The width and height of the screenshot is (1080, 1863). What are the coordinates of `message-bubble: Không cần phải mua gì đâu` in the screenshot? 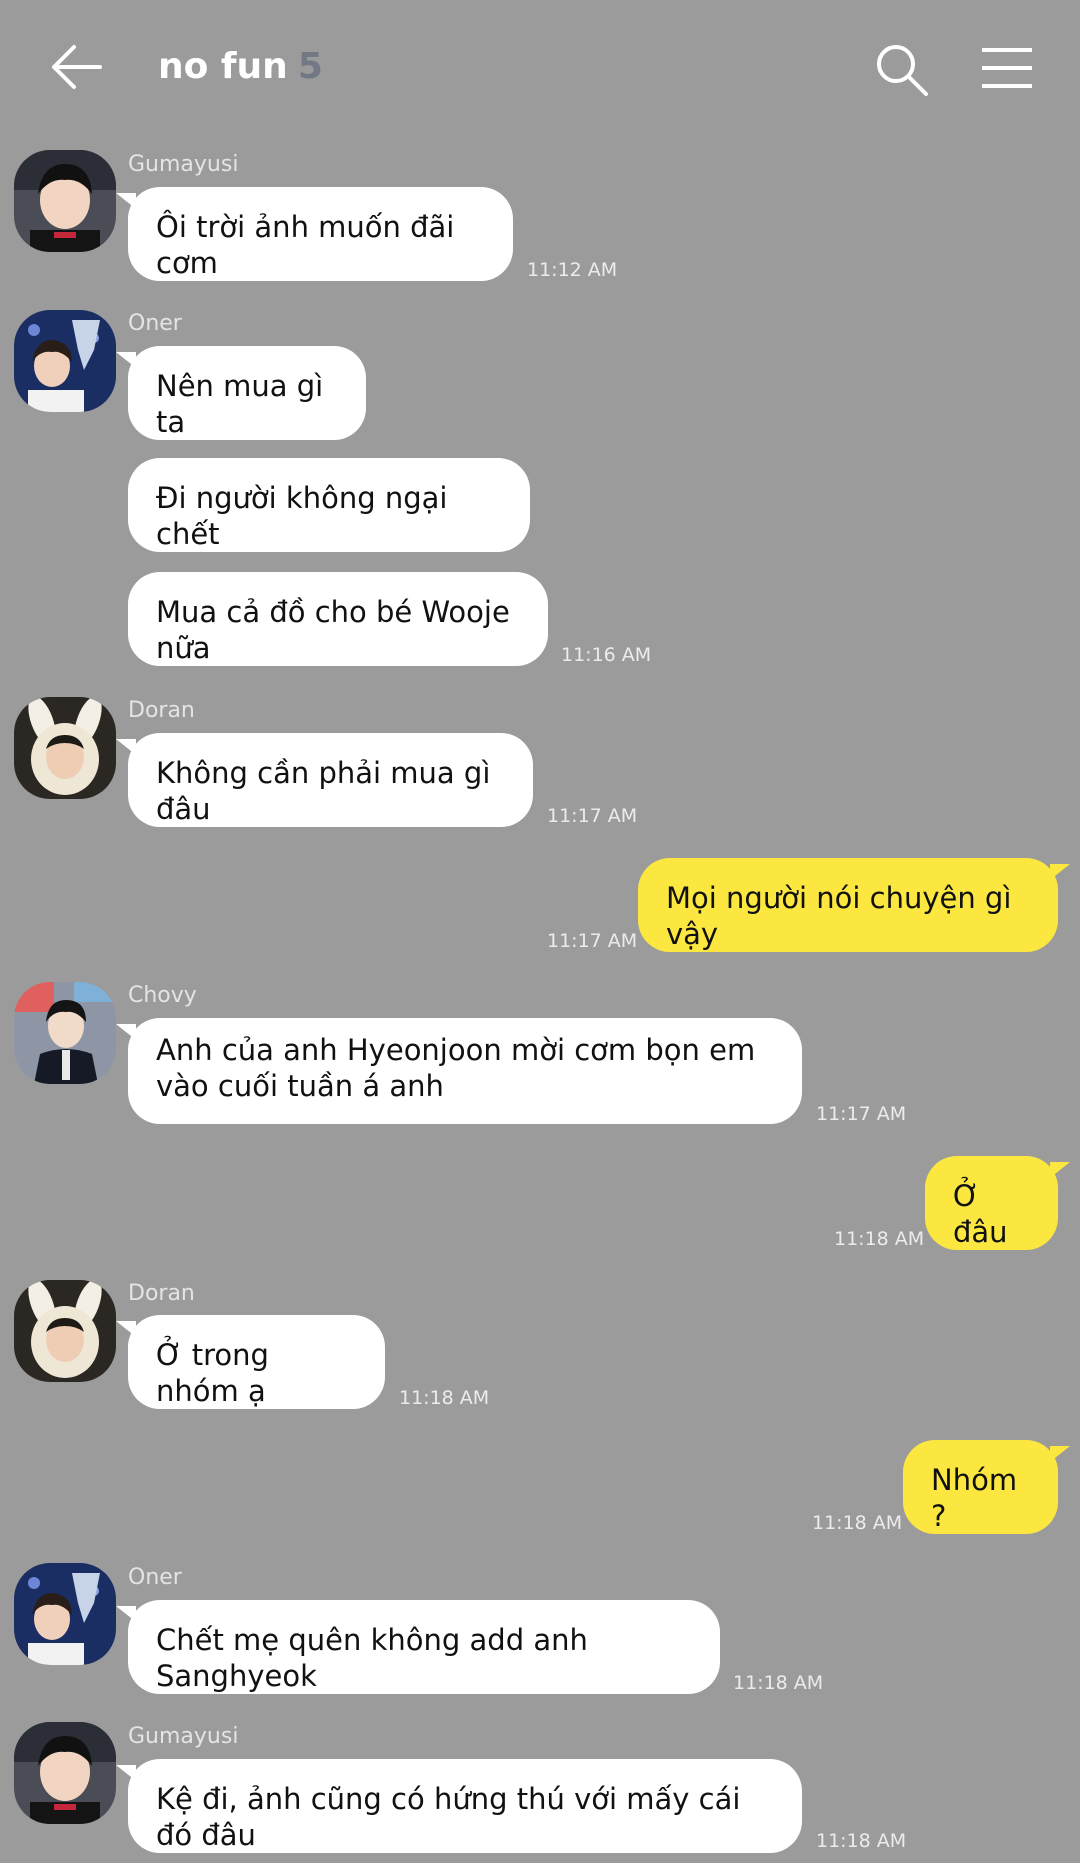 It's located at (324, 780).